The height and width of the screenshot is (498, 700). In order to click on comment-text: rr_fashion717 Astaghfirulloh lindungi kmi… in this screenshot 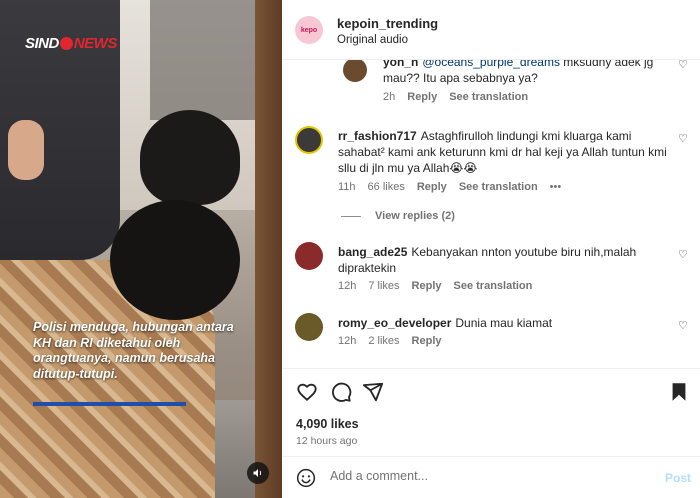, I will do `click(503, 152)`.